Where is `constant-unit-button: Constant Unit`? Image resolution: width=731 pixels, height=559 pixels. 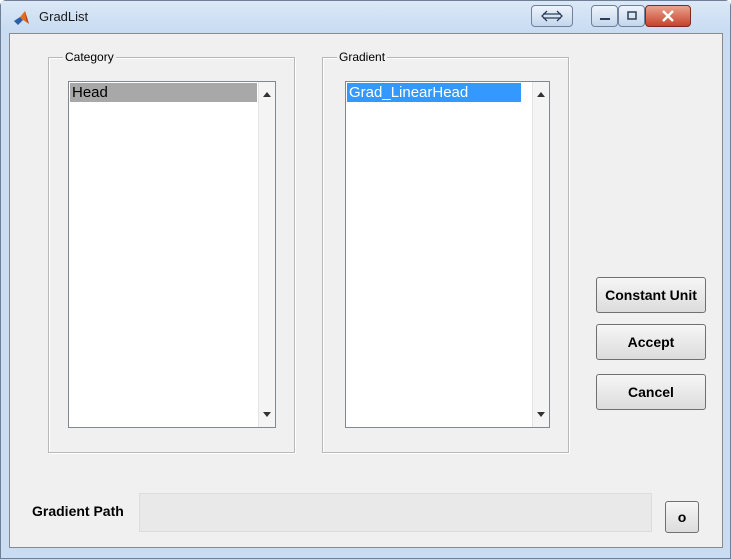
constant-unit-button: Constant Unit is located at coordinates (651, 295).